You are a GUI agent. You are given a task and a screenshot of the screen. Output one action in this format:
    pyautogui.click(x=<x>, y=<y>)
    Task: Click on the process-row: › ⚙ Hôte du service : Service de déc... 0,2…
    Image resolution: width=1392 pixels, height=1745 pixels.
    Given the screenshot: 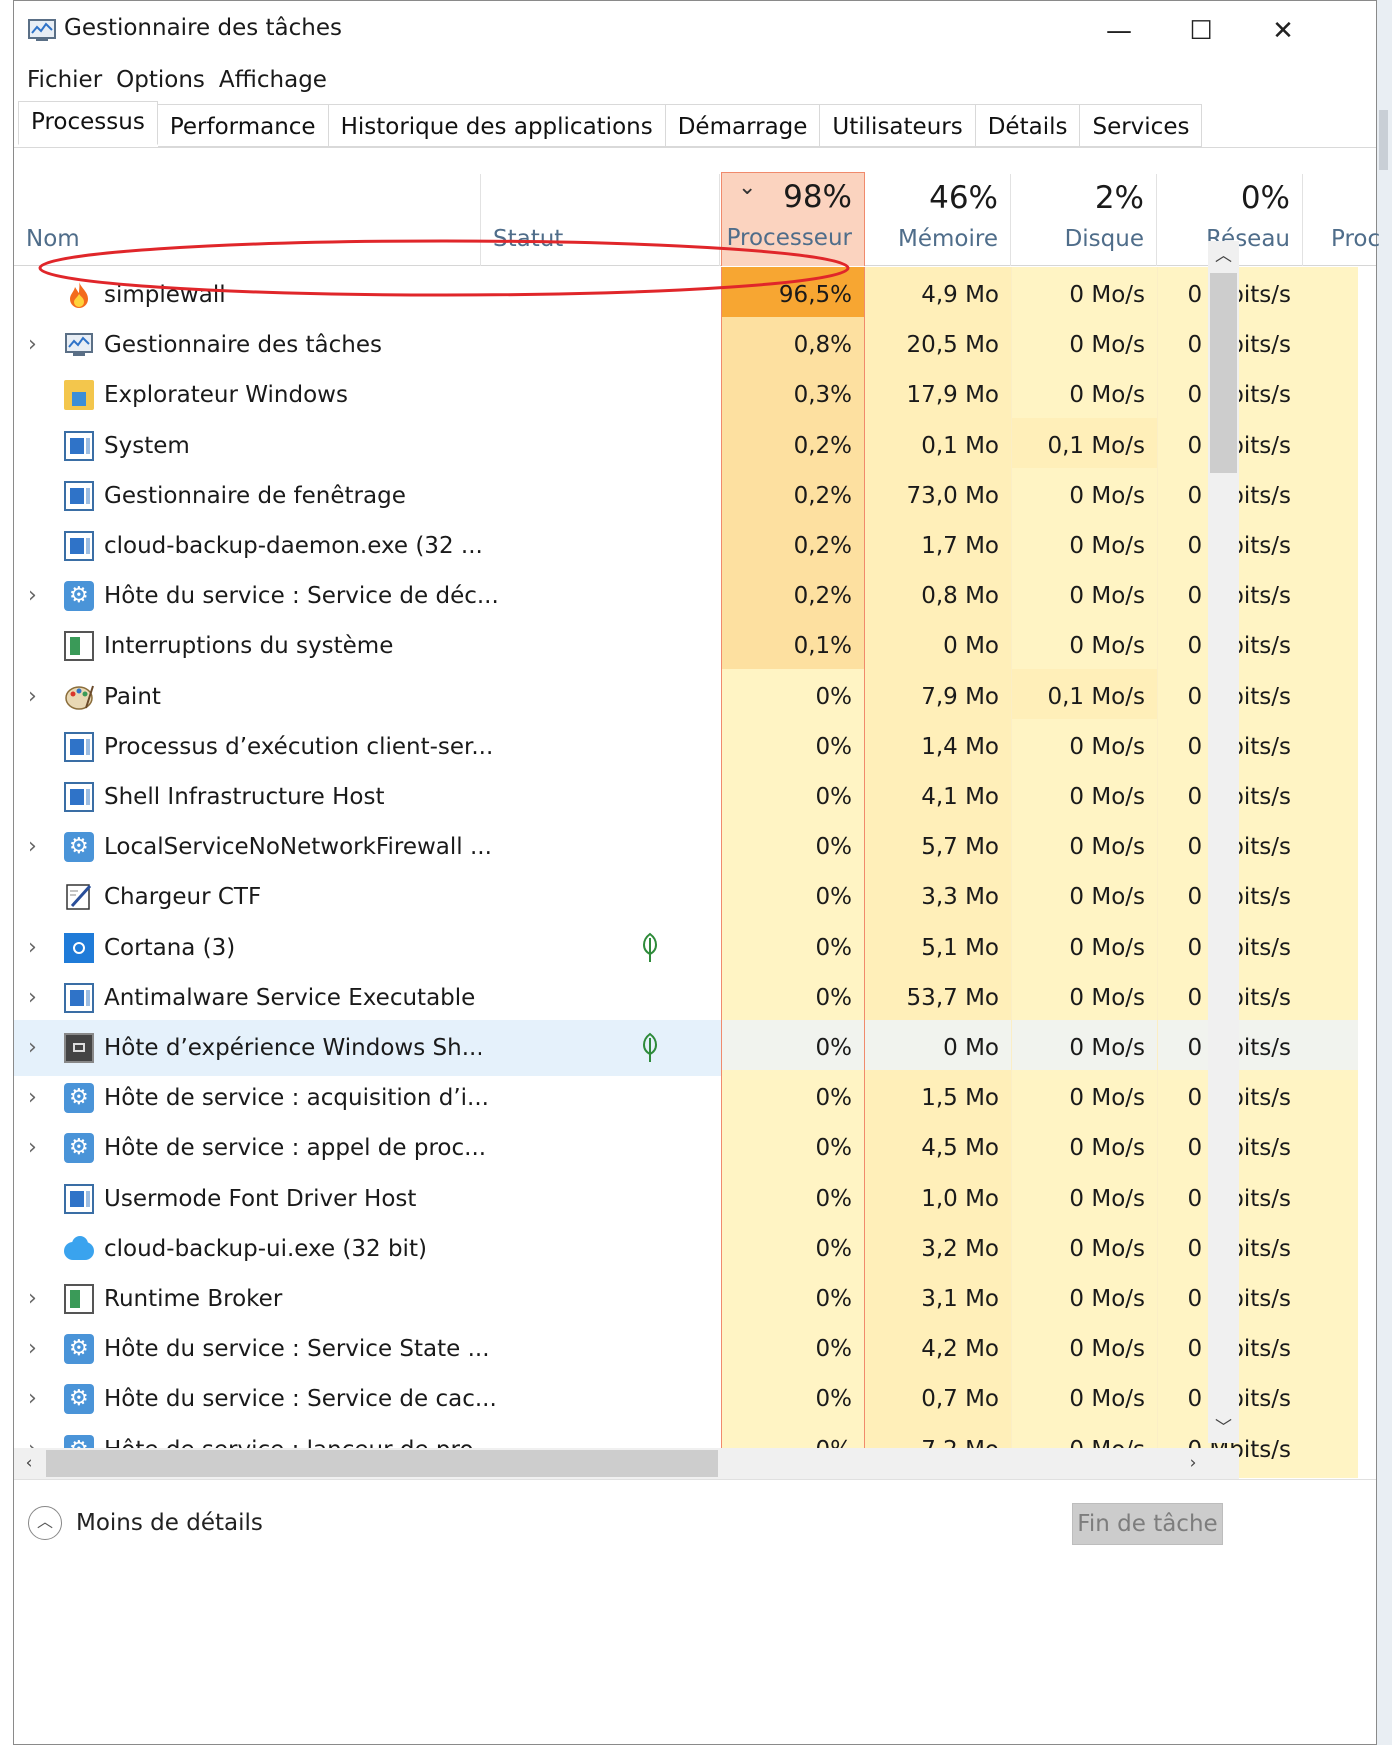 What is the action you would take?
    pyautogui.click(x=686, y=596)
    